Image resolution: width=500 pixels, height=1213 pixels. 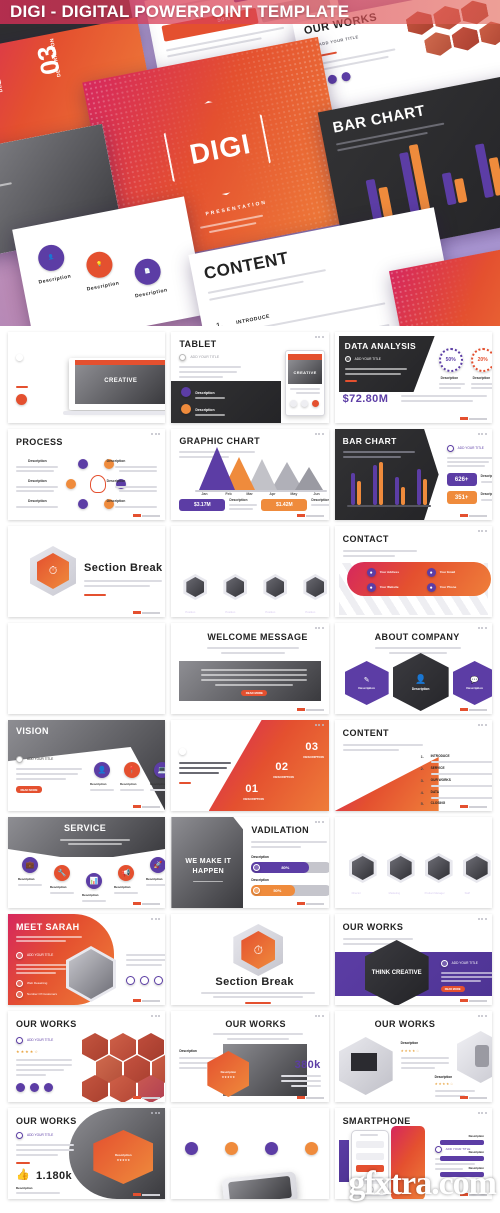 What do you see at coordinates (260, 880) in the screenshot?
I see `vadilation-bar-label-2: Description` at bounding box center [260, 880].